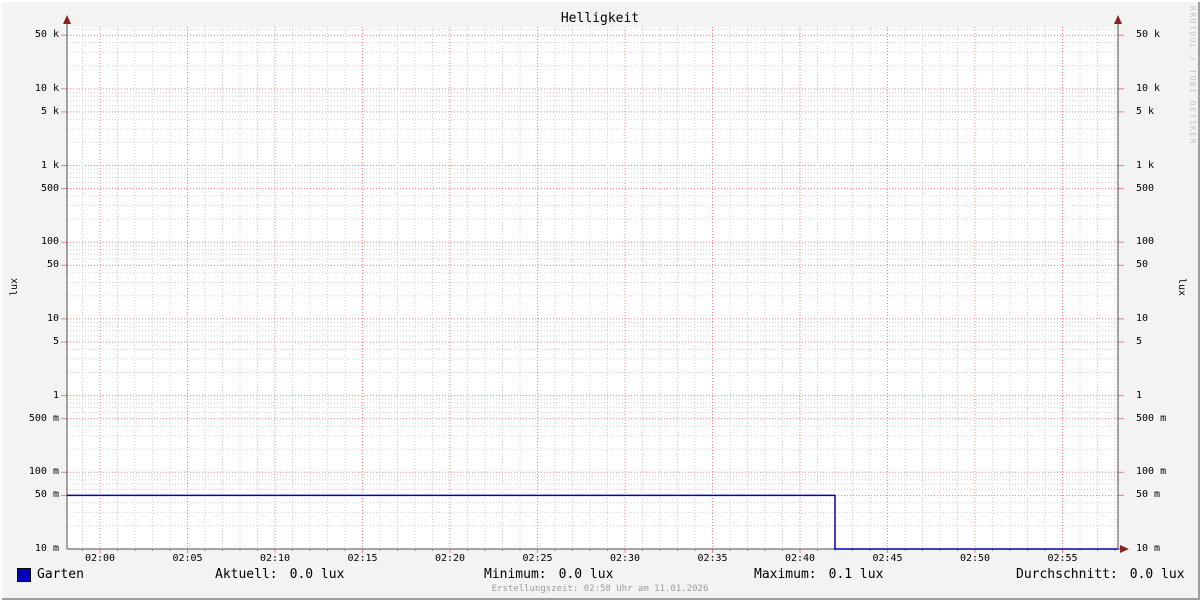 This screenshot has height=600, width=1200. What do you see at coordinates (67, 19) in the screenshot?
I see `arrow-up-left-icon` at bounding box center [67, 19].